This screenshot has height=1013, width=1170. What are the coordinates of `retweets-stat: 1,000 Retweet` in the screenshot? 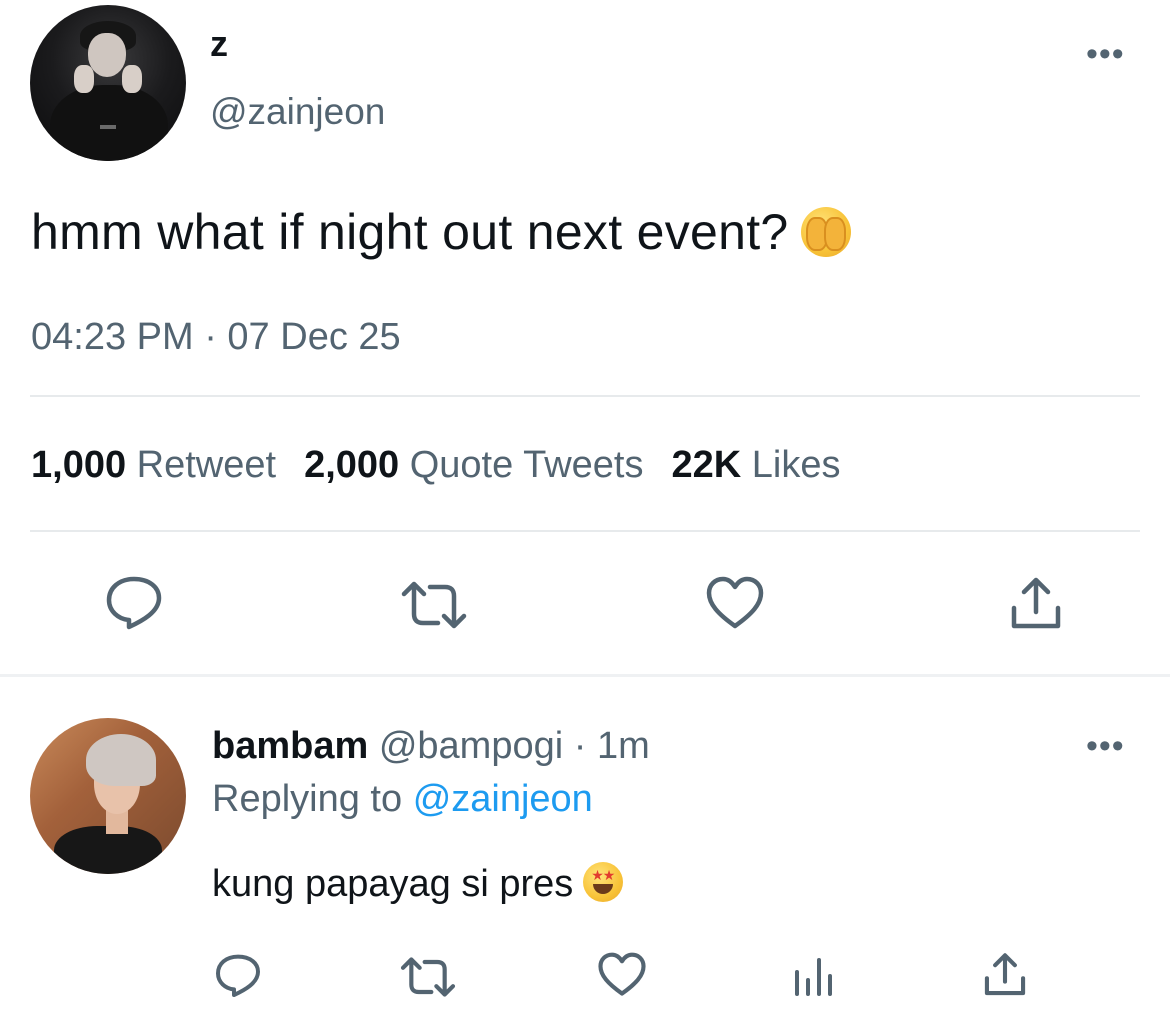 It's located at (153, 465).